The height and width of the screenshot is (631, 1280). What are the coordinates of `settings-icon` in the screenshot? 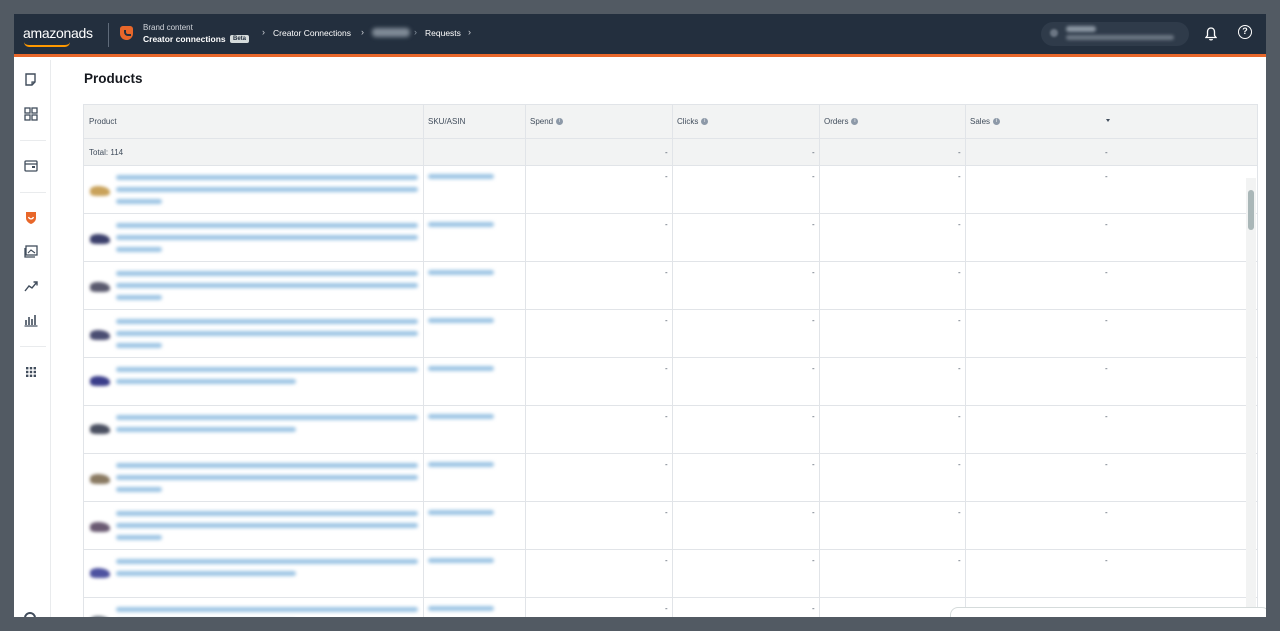 It's located at (30, 614).